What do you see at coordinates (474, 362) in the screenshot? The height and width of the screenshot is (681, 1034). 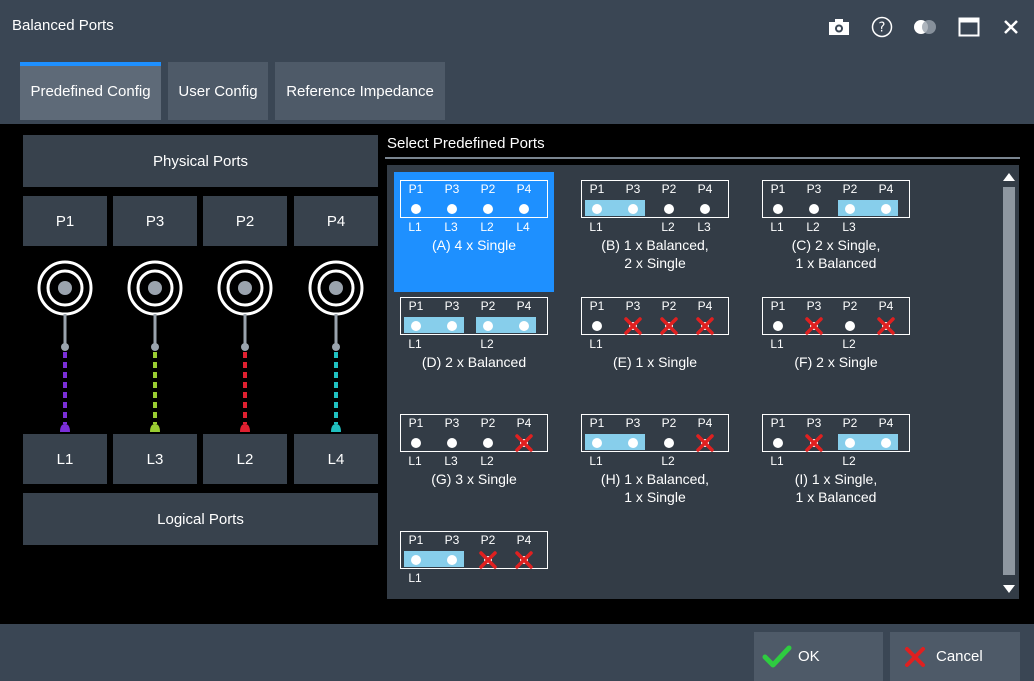 I see `option-caption-line: (D) 2 x Balanced` at bounding box center [474, 362].